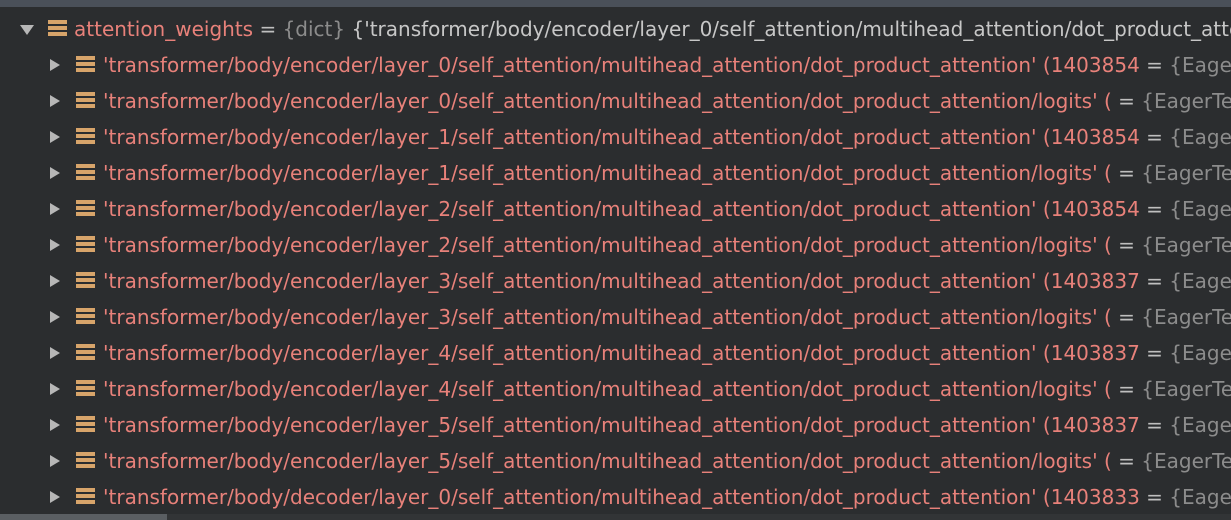 Image resolution: width=1231 pixels, height=520 pixels. What do you see at coordinates (615, 3) in the screenshot?
I see `panel-top-border` at bounding box center [615, 3].